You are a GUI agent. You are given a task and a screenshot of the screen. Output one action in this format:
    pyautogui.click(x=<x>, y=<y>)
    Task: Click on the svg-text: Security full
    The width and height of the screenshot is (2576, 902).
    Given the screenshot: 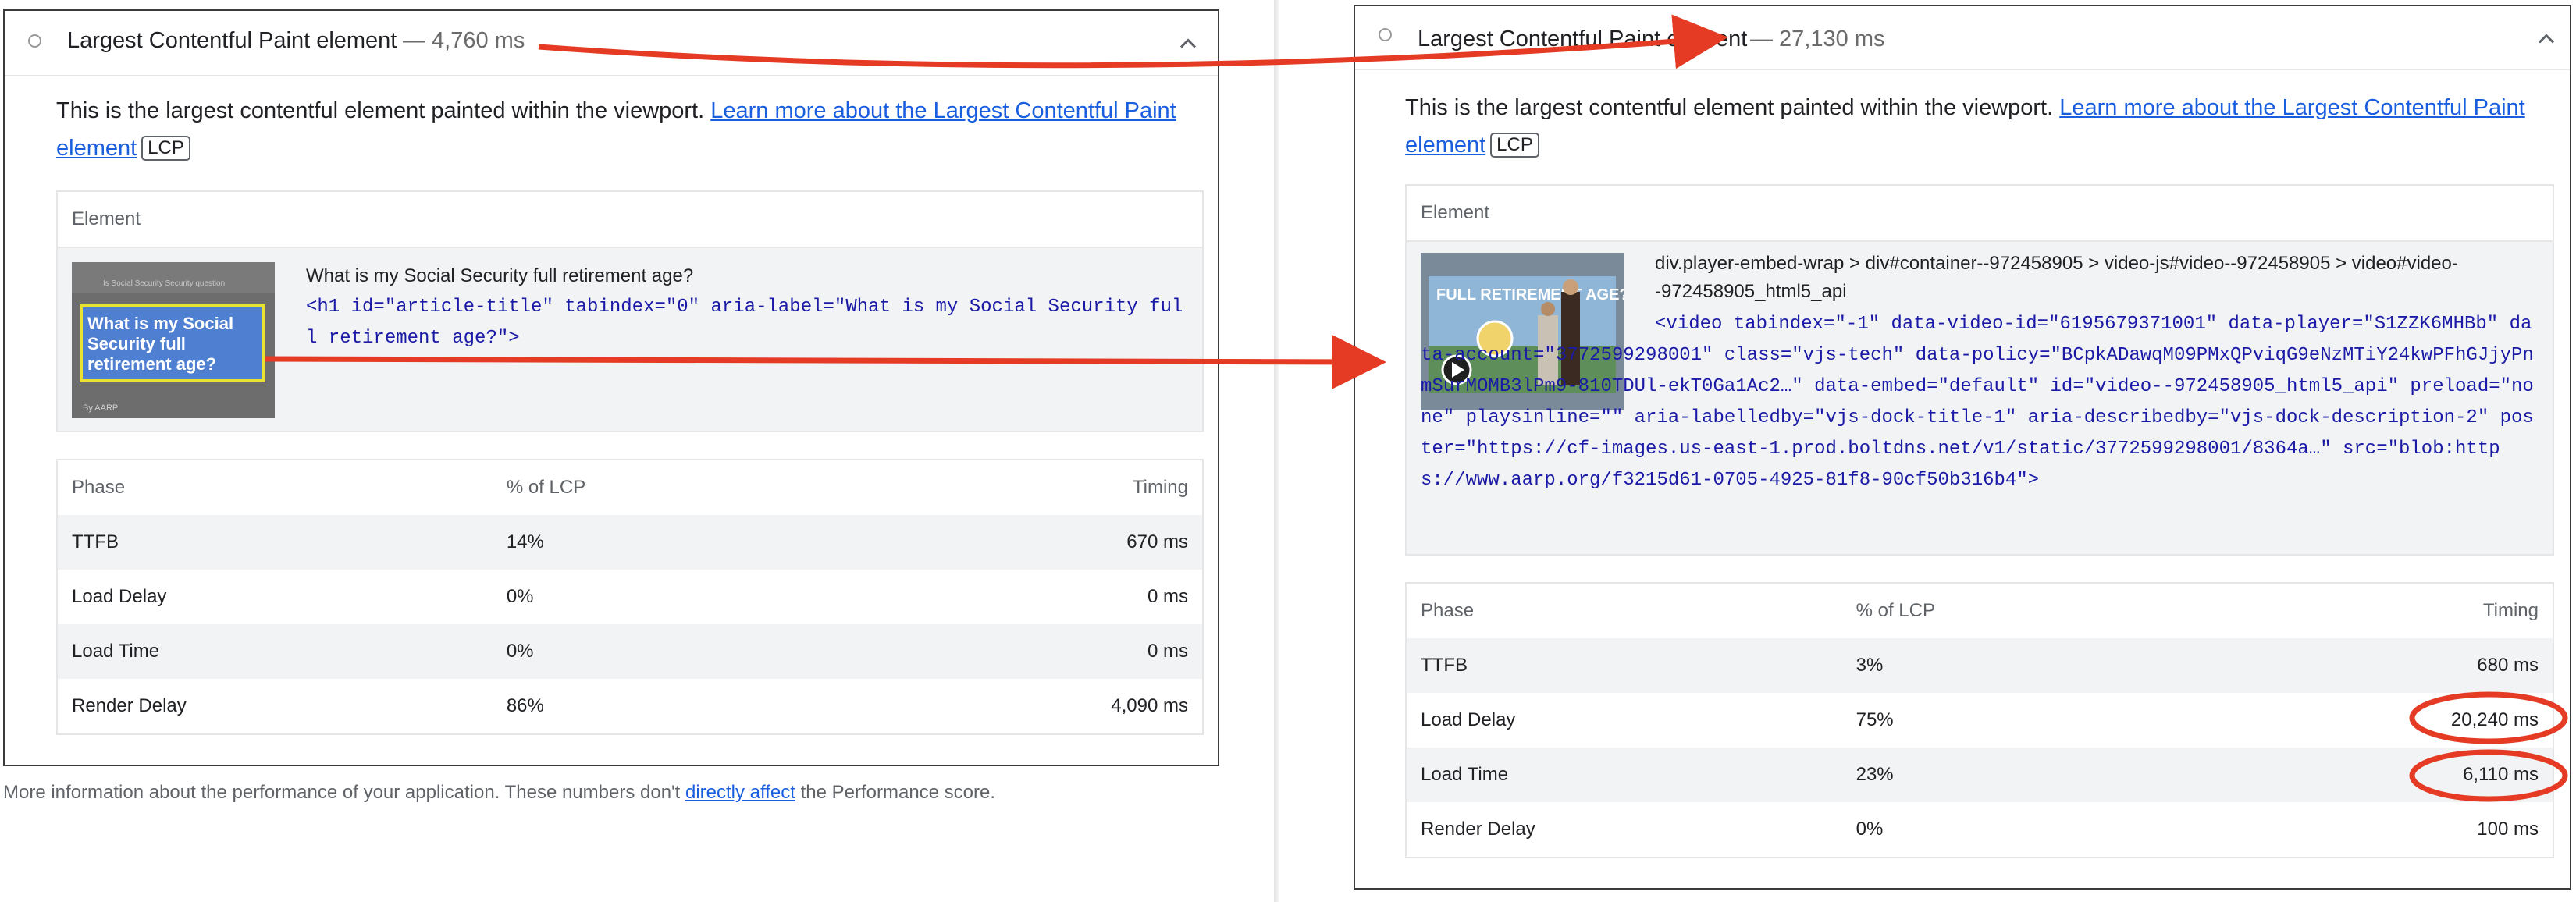 What is the action you would take?
    pyautogui.click(x=136, y=343)
    